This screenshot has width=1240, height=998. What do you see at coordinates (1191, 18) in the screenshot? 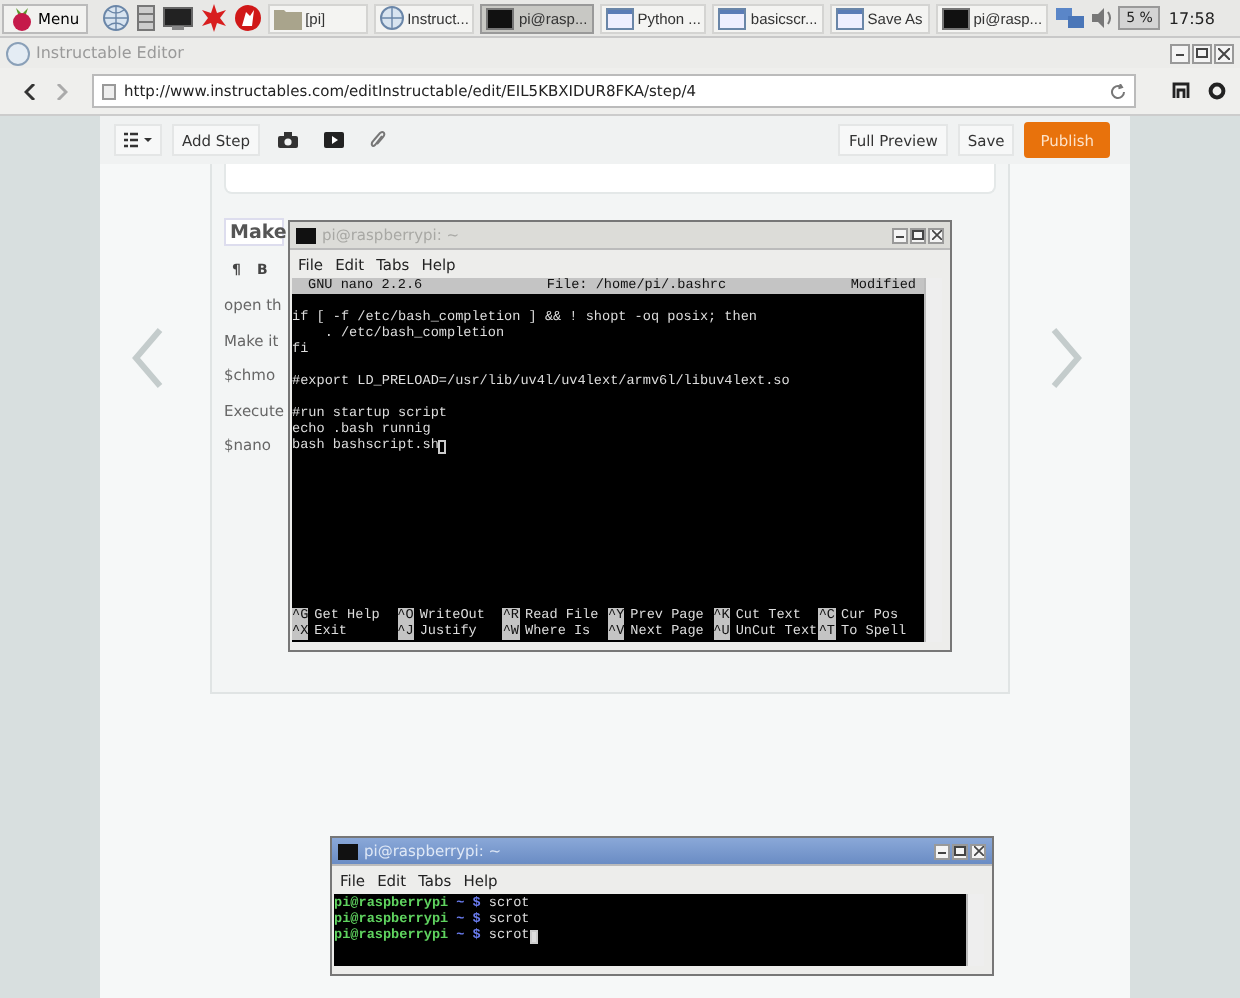
I see `clock: 17:58` at bounding box center [1191, 18].